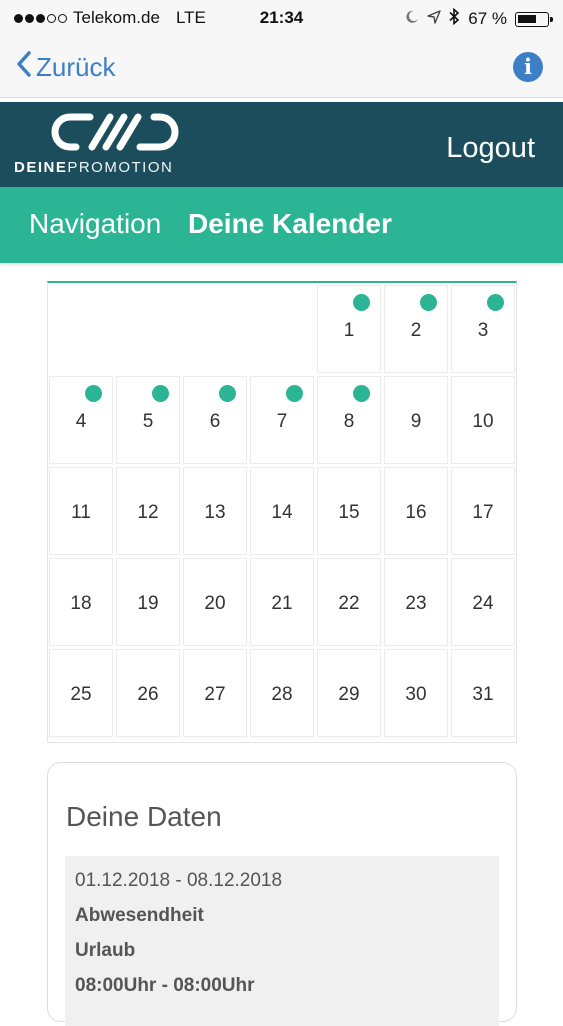 The image size is (563, 1026). I want to click on calendar-day-number: 7, so click(282, 421).